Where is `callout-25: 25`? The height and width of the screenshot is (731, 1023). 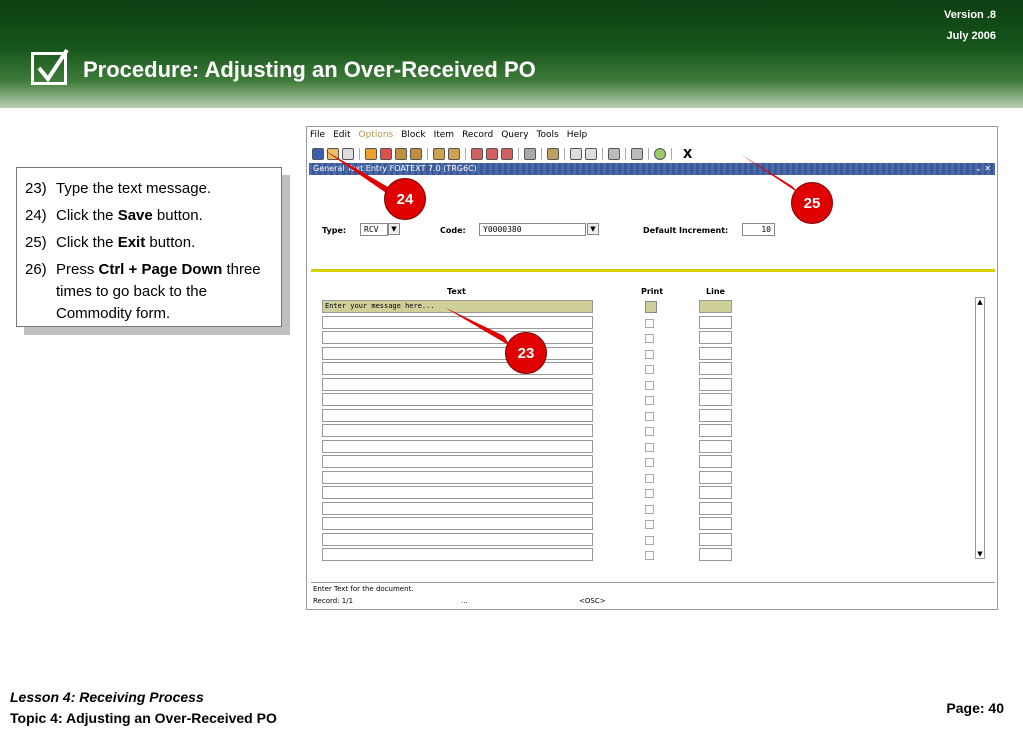
callout-25: 25 is located at coordinates (812, 203).